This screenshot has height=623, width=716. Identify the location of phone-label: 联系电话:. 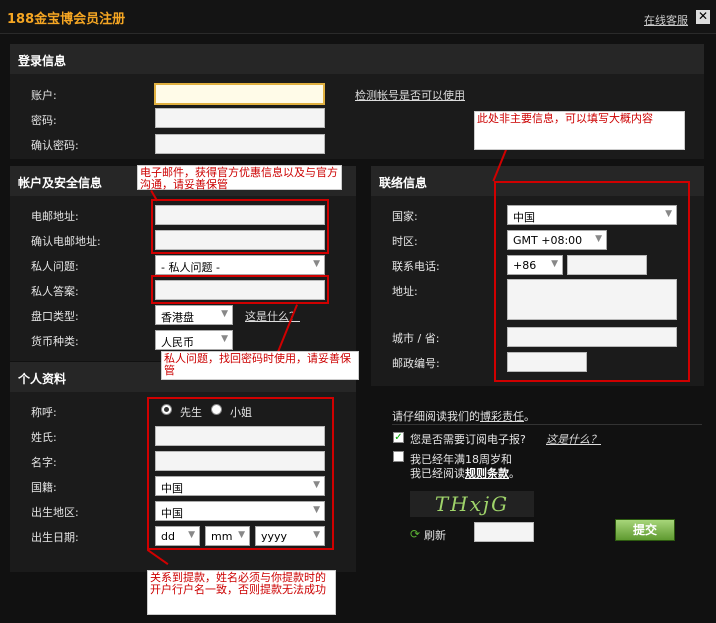
(416, 266).